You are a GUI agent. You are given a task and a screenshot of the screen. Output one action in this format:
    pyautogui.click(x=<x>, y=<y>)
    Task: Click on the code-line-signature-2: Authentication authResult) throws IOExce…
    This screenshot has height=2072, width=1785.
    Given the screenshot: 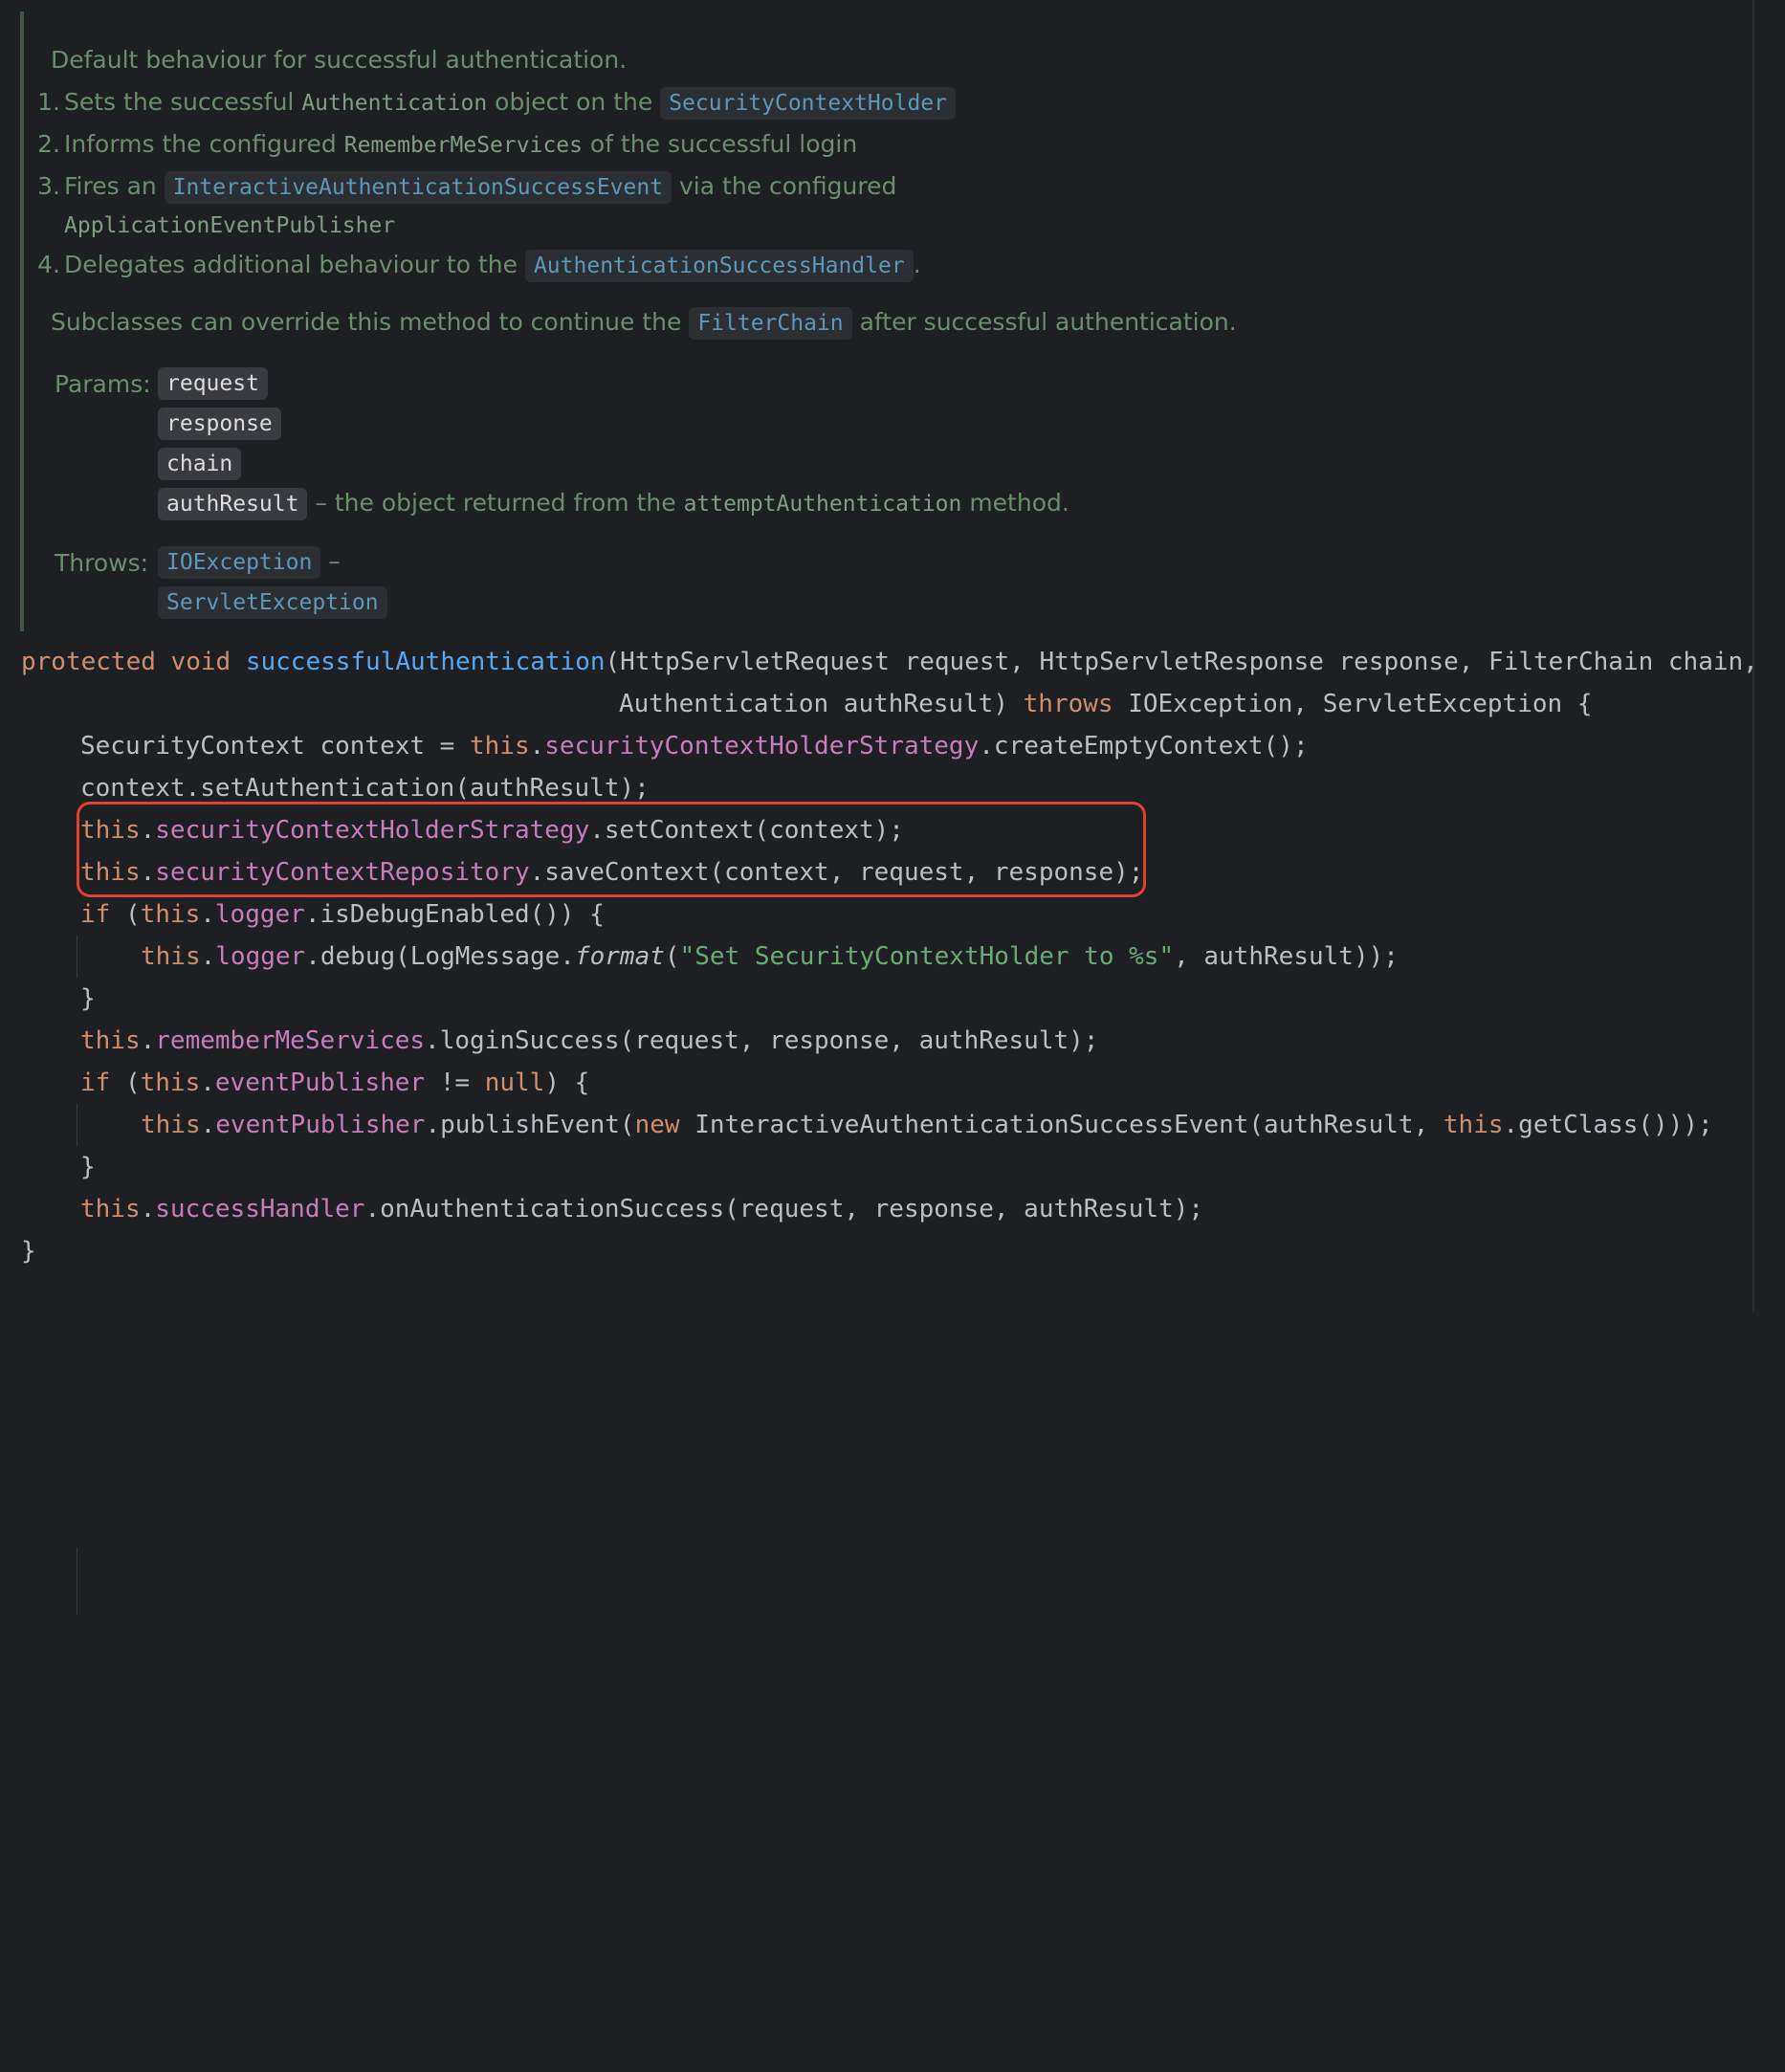 What is the action you would take?
    pyautogui.click(x=1106, y=704)
    